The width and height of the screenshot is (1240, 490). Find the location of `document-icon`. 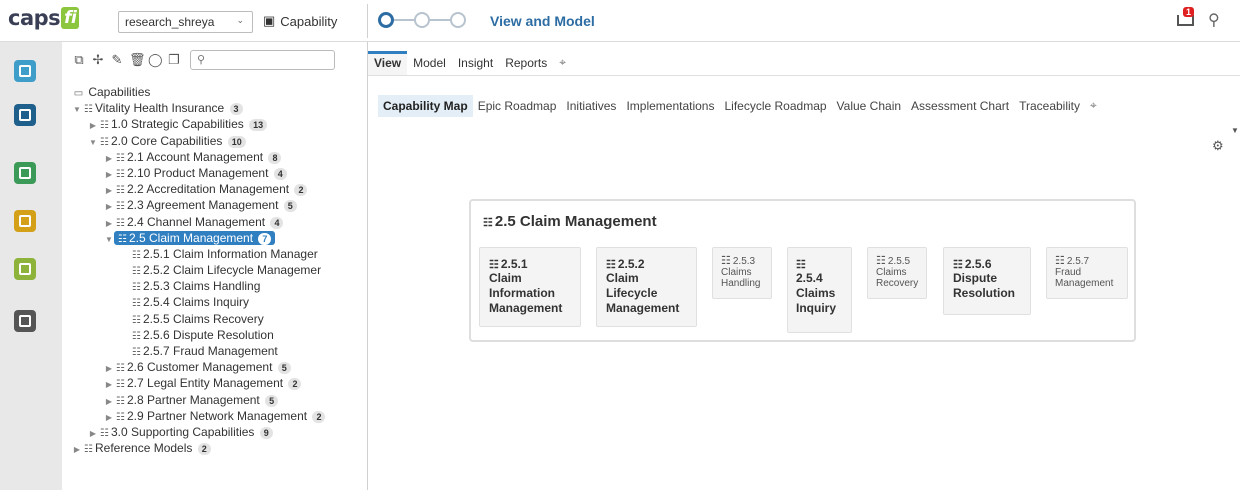

document-icon is located at coordinates (25, 321).